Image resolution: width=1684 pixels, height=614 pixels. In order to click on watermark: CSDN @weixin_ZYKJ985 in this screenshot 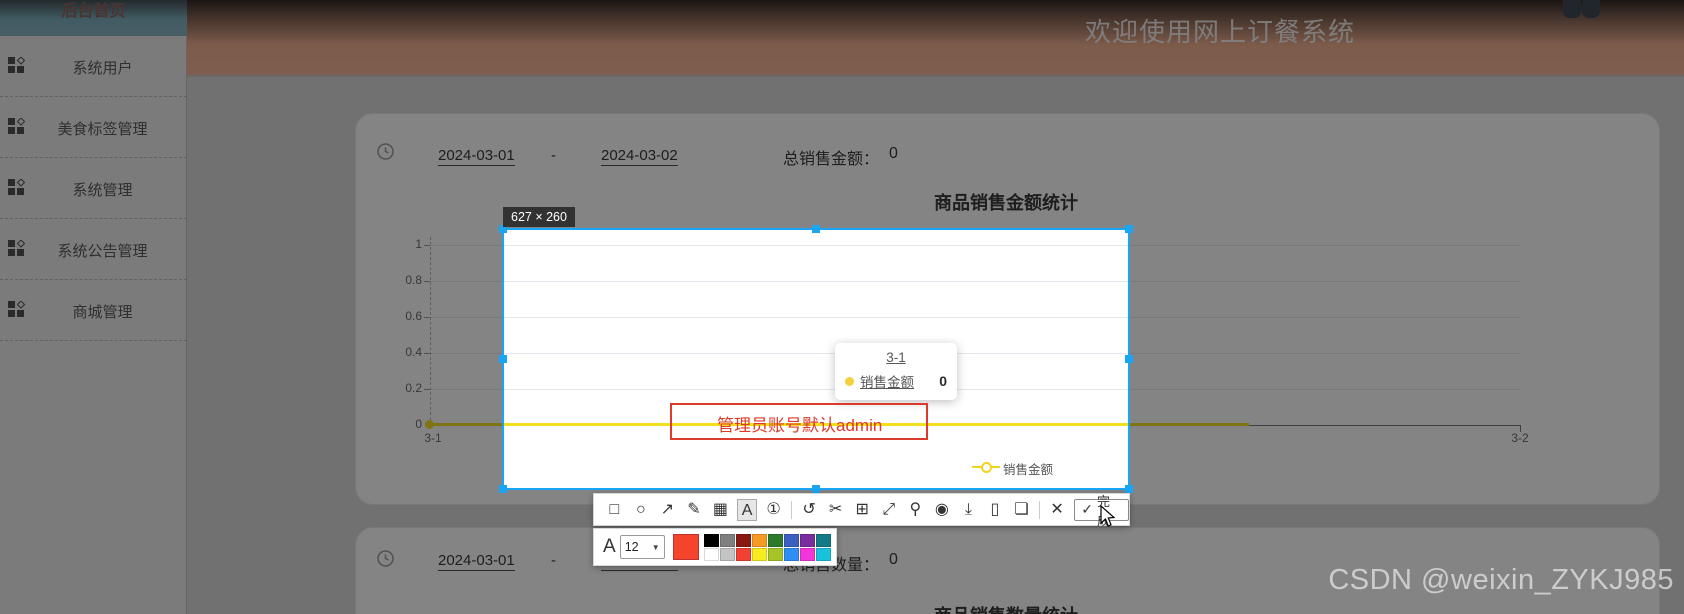, I will do `click(1501, 580)`.